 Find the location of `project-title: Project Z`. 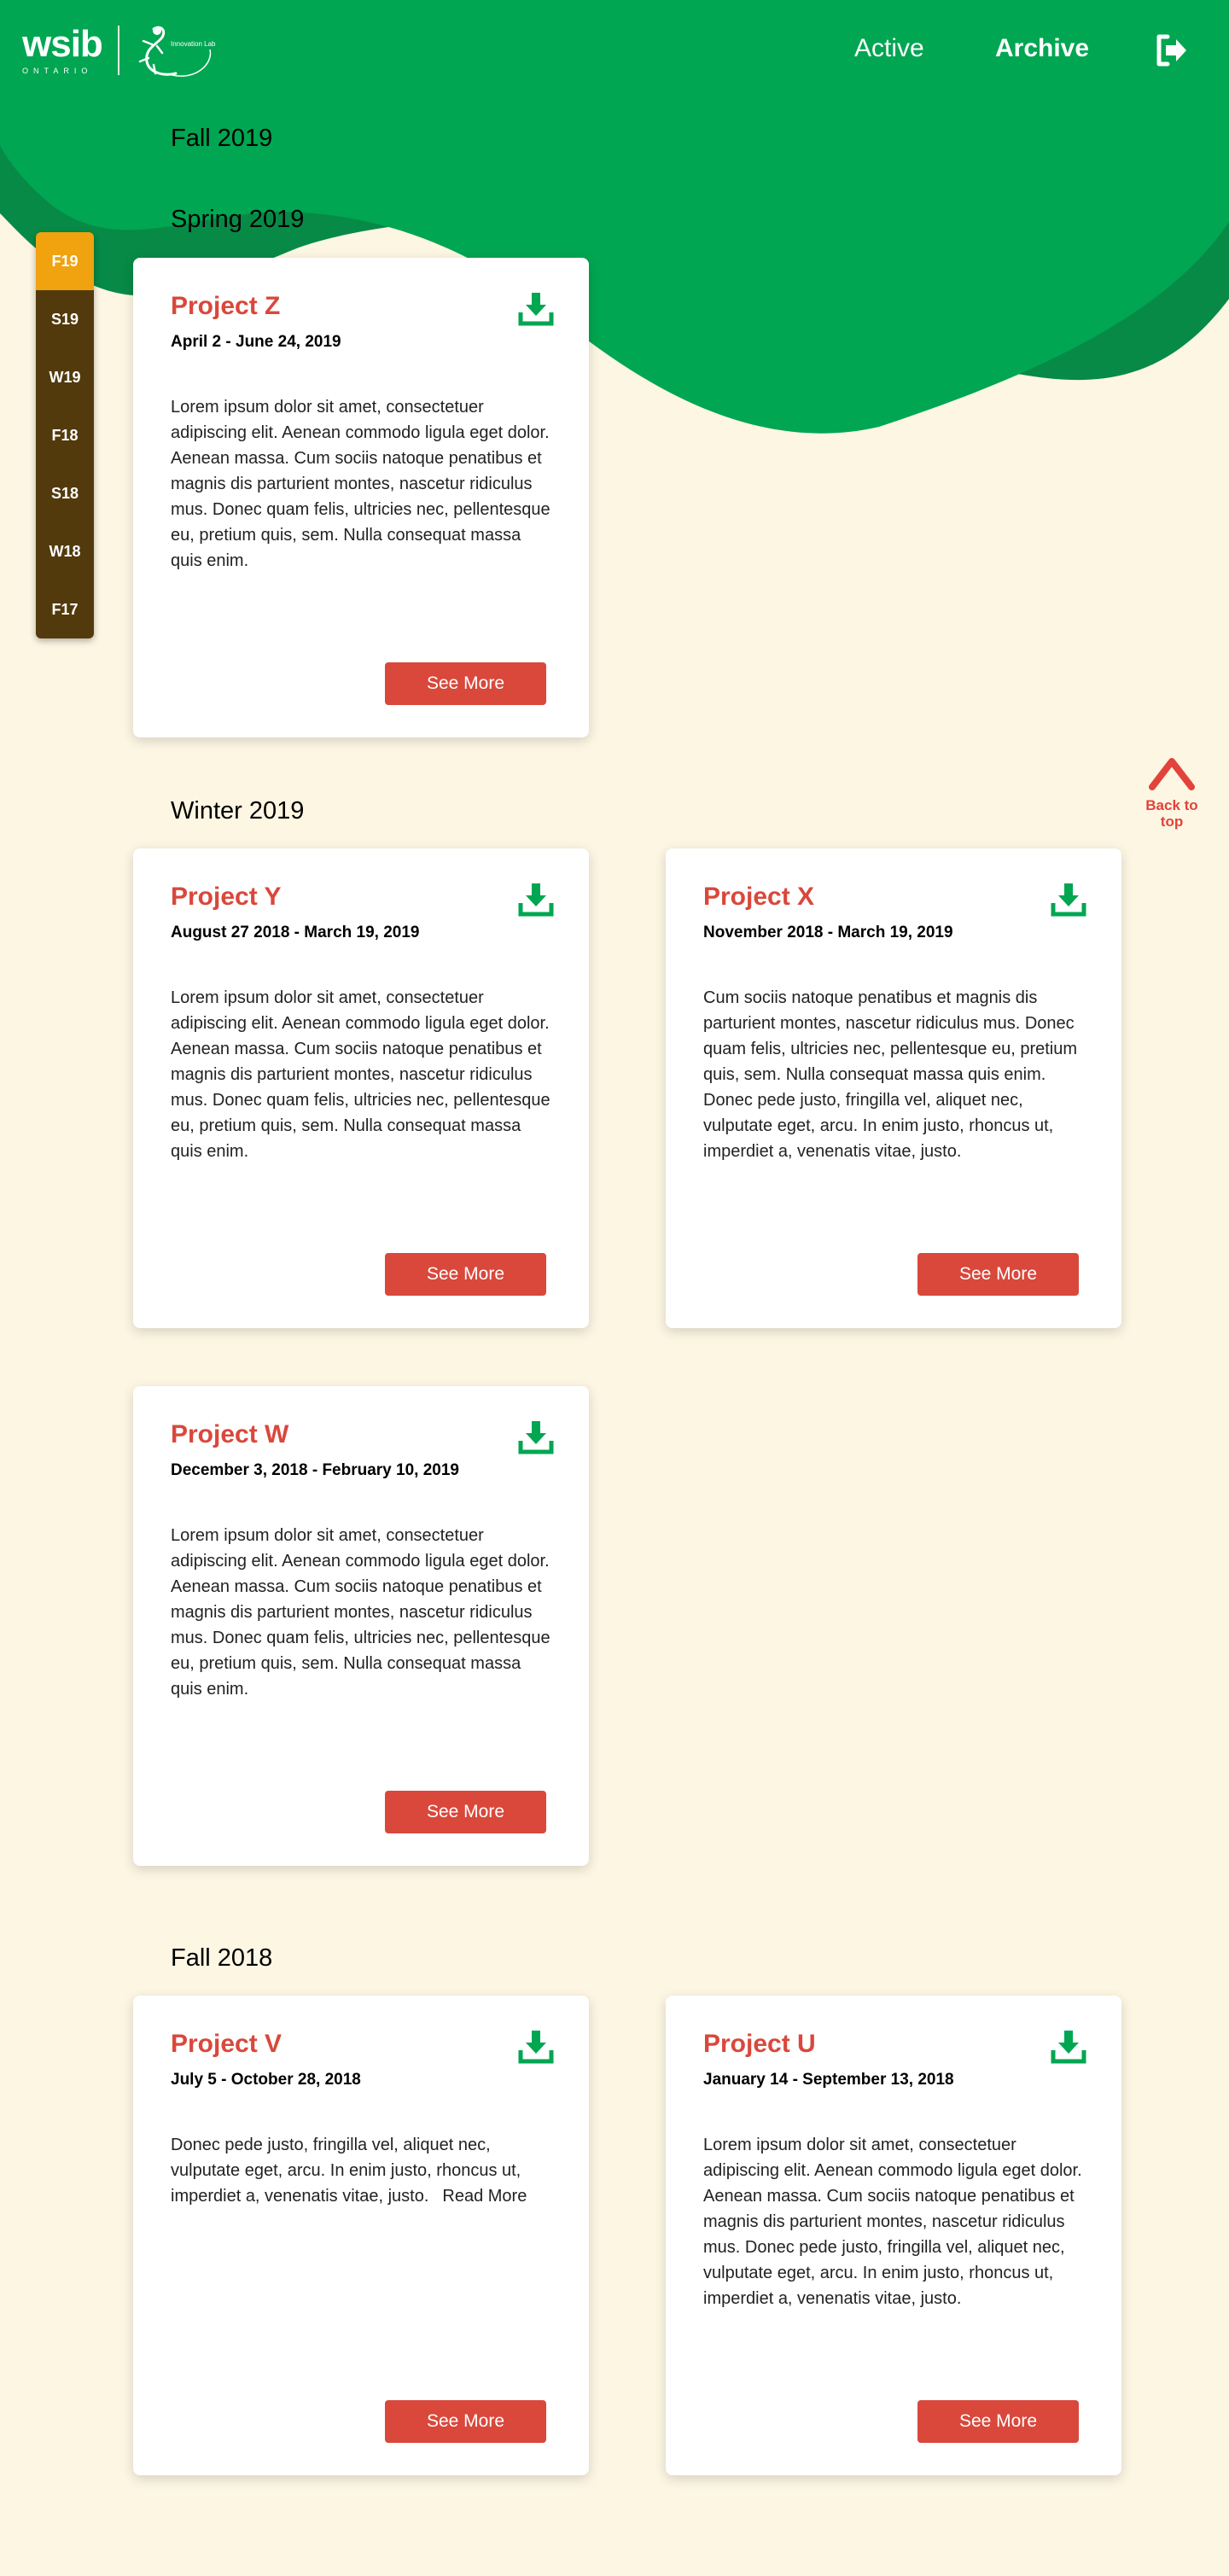

project-title: Project Z is located at coordinates (225, 306).